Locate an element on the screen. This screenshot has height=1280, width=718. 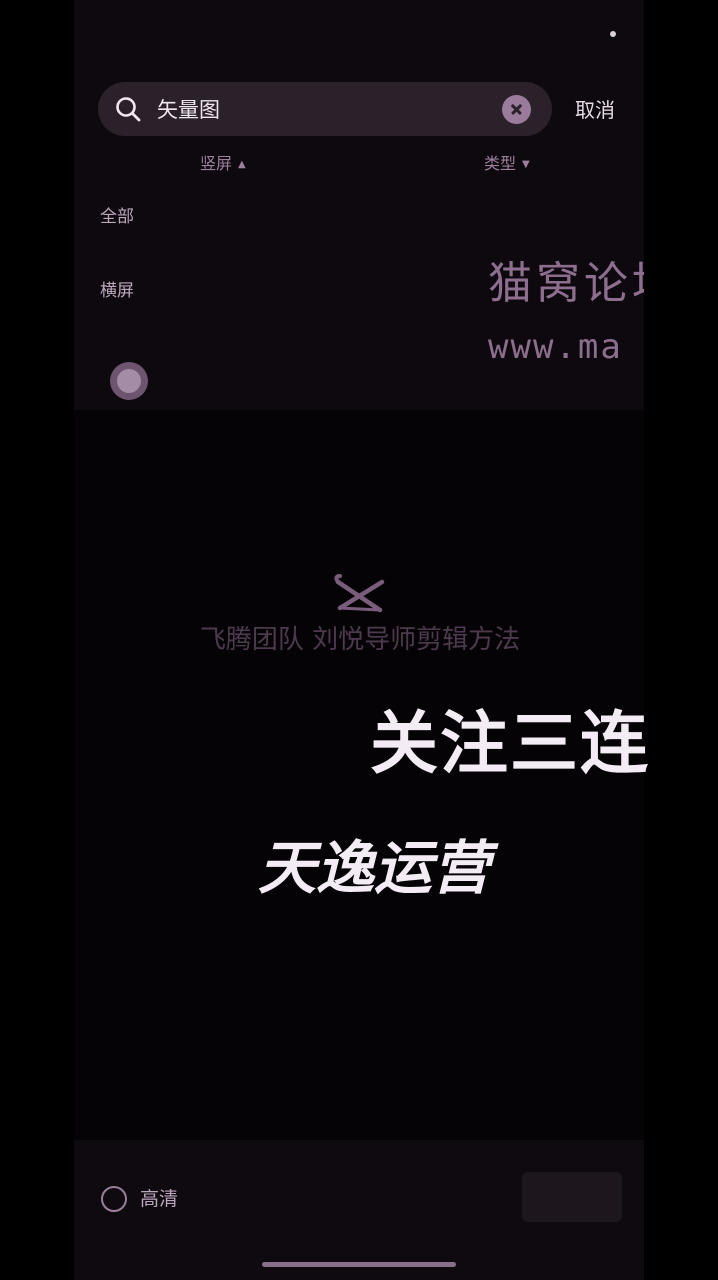
type-filter-label: 类型 is located at coordinates (500, 163).